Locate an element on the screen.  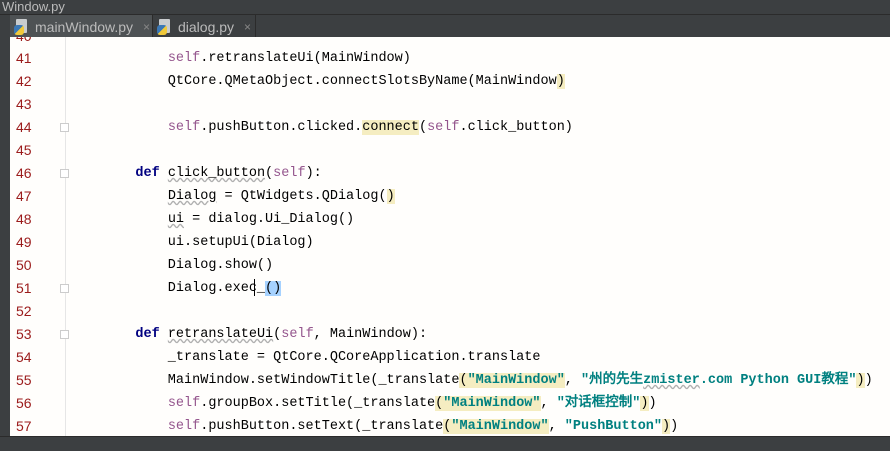
python-file-icon is located at coordinates (22, 26).